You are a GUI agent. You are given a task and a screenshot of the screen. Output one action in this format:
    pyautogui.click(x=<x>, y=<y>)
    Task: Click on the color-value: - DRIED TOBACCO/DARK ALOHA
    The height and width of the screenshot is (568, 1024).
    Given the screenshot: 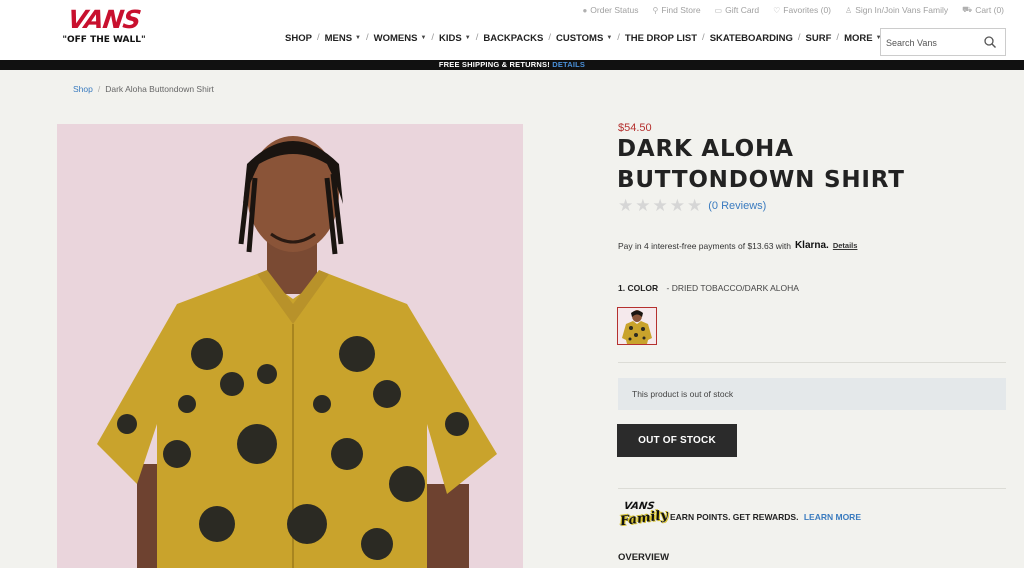 What is the action you would take?
    pyautogui.click(x=732, y=288)
    